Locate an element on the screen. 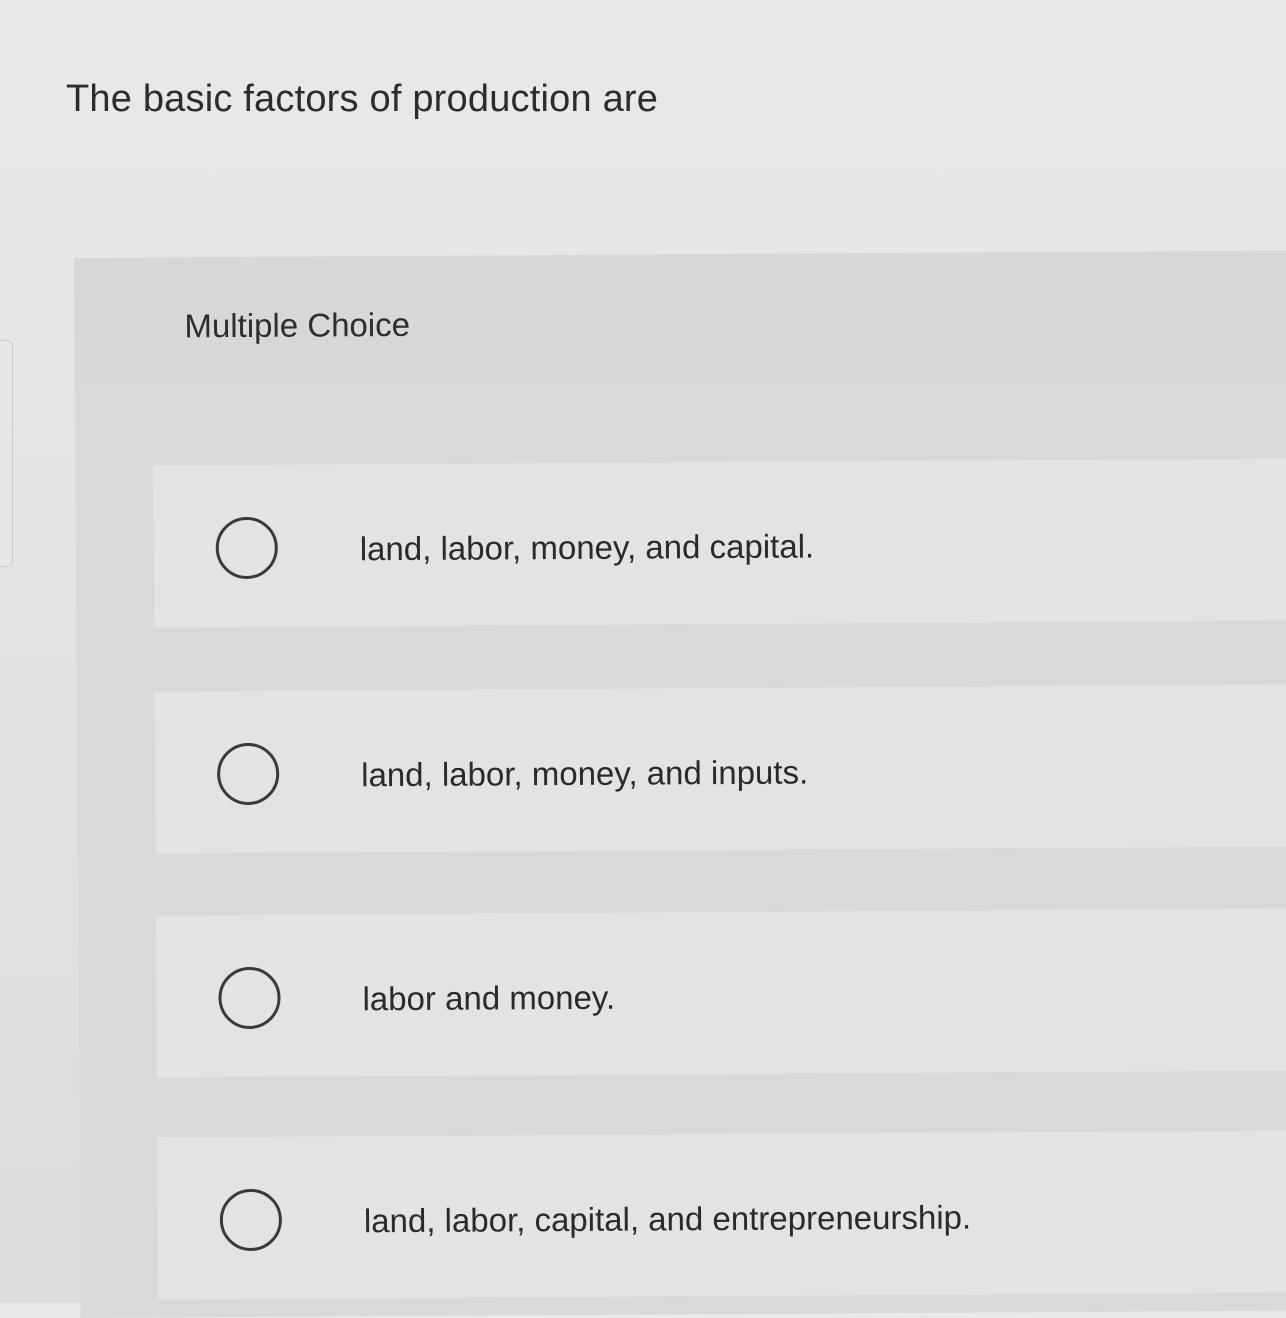 The image size is (1286, 1318). question-text: The basic factors of production are is located at coordinates (362, 99).